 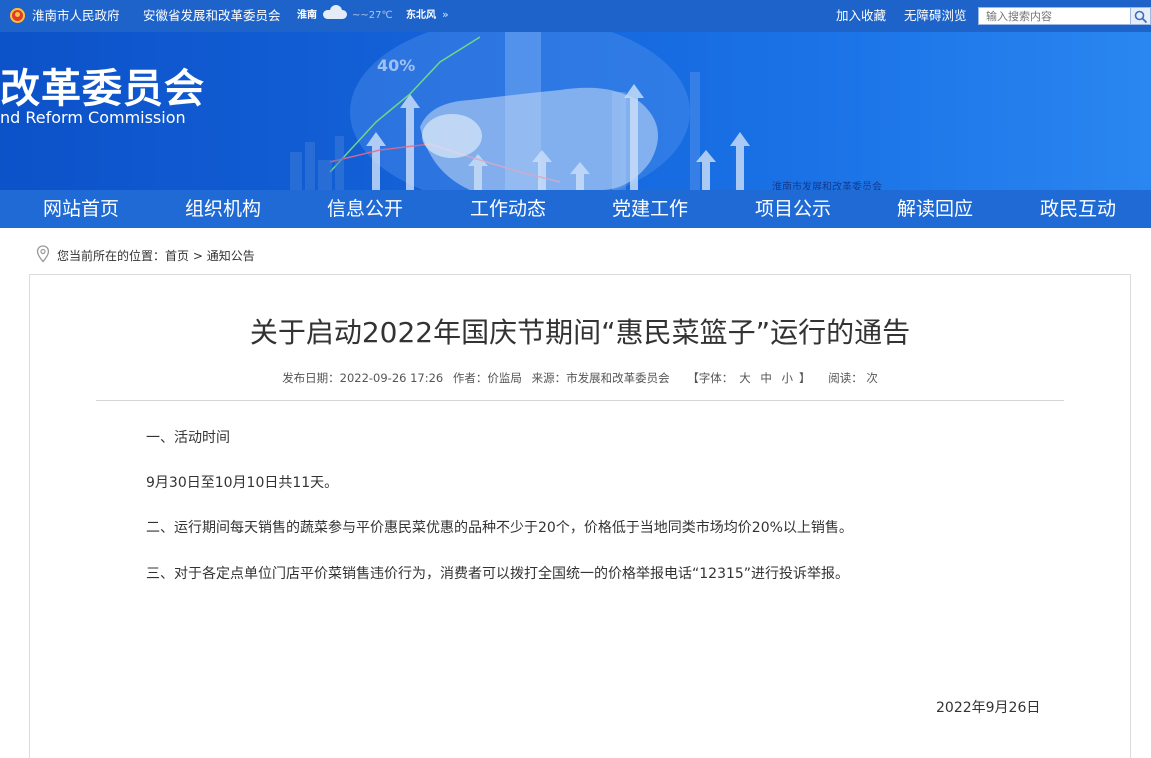 I want to click on breadcrumb-current-link: 通知公告, so click(x=231, y=256).